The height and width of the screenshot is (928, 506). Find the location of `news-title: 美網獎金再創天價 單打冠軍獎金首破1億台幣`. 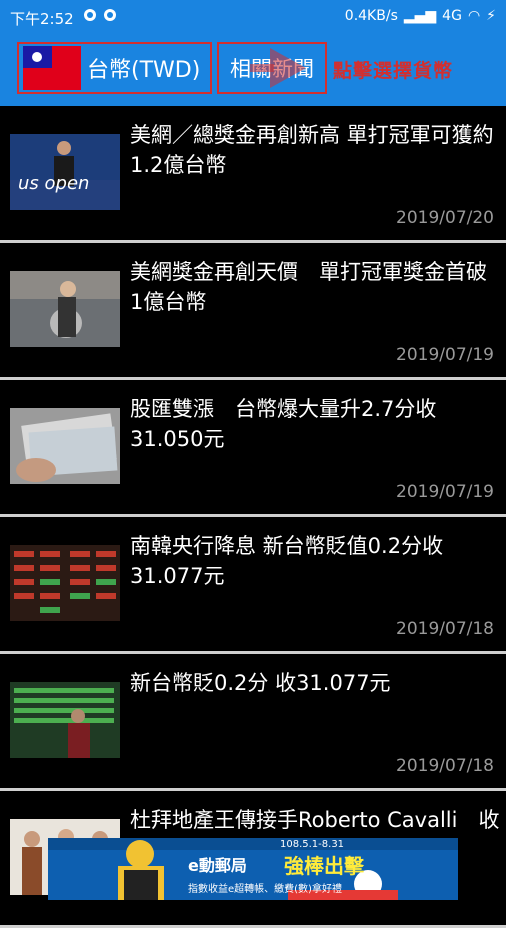

news-title: 美網獎金再創天價 單打冠軍獎金首破1億台幣 is located at coordinates (308, 287).